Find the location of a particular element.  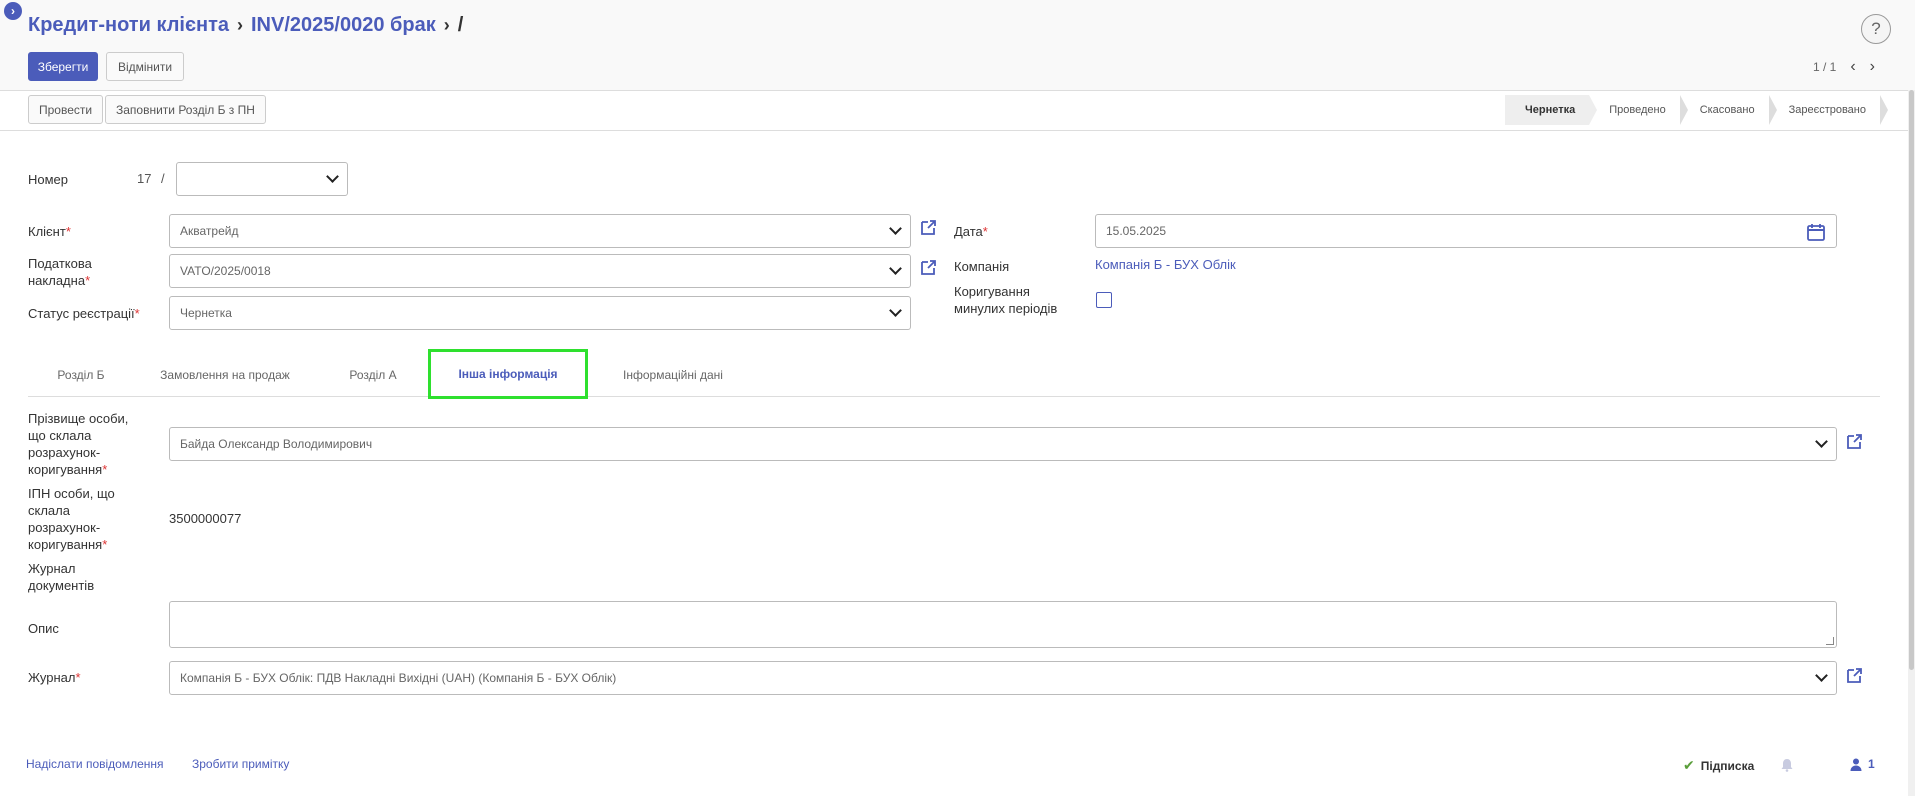

registration-status-label: Статус реєстрації* is located at coordinates (84, 313).